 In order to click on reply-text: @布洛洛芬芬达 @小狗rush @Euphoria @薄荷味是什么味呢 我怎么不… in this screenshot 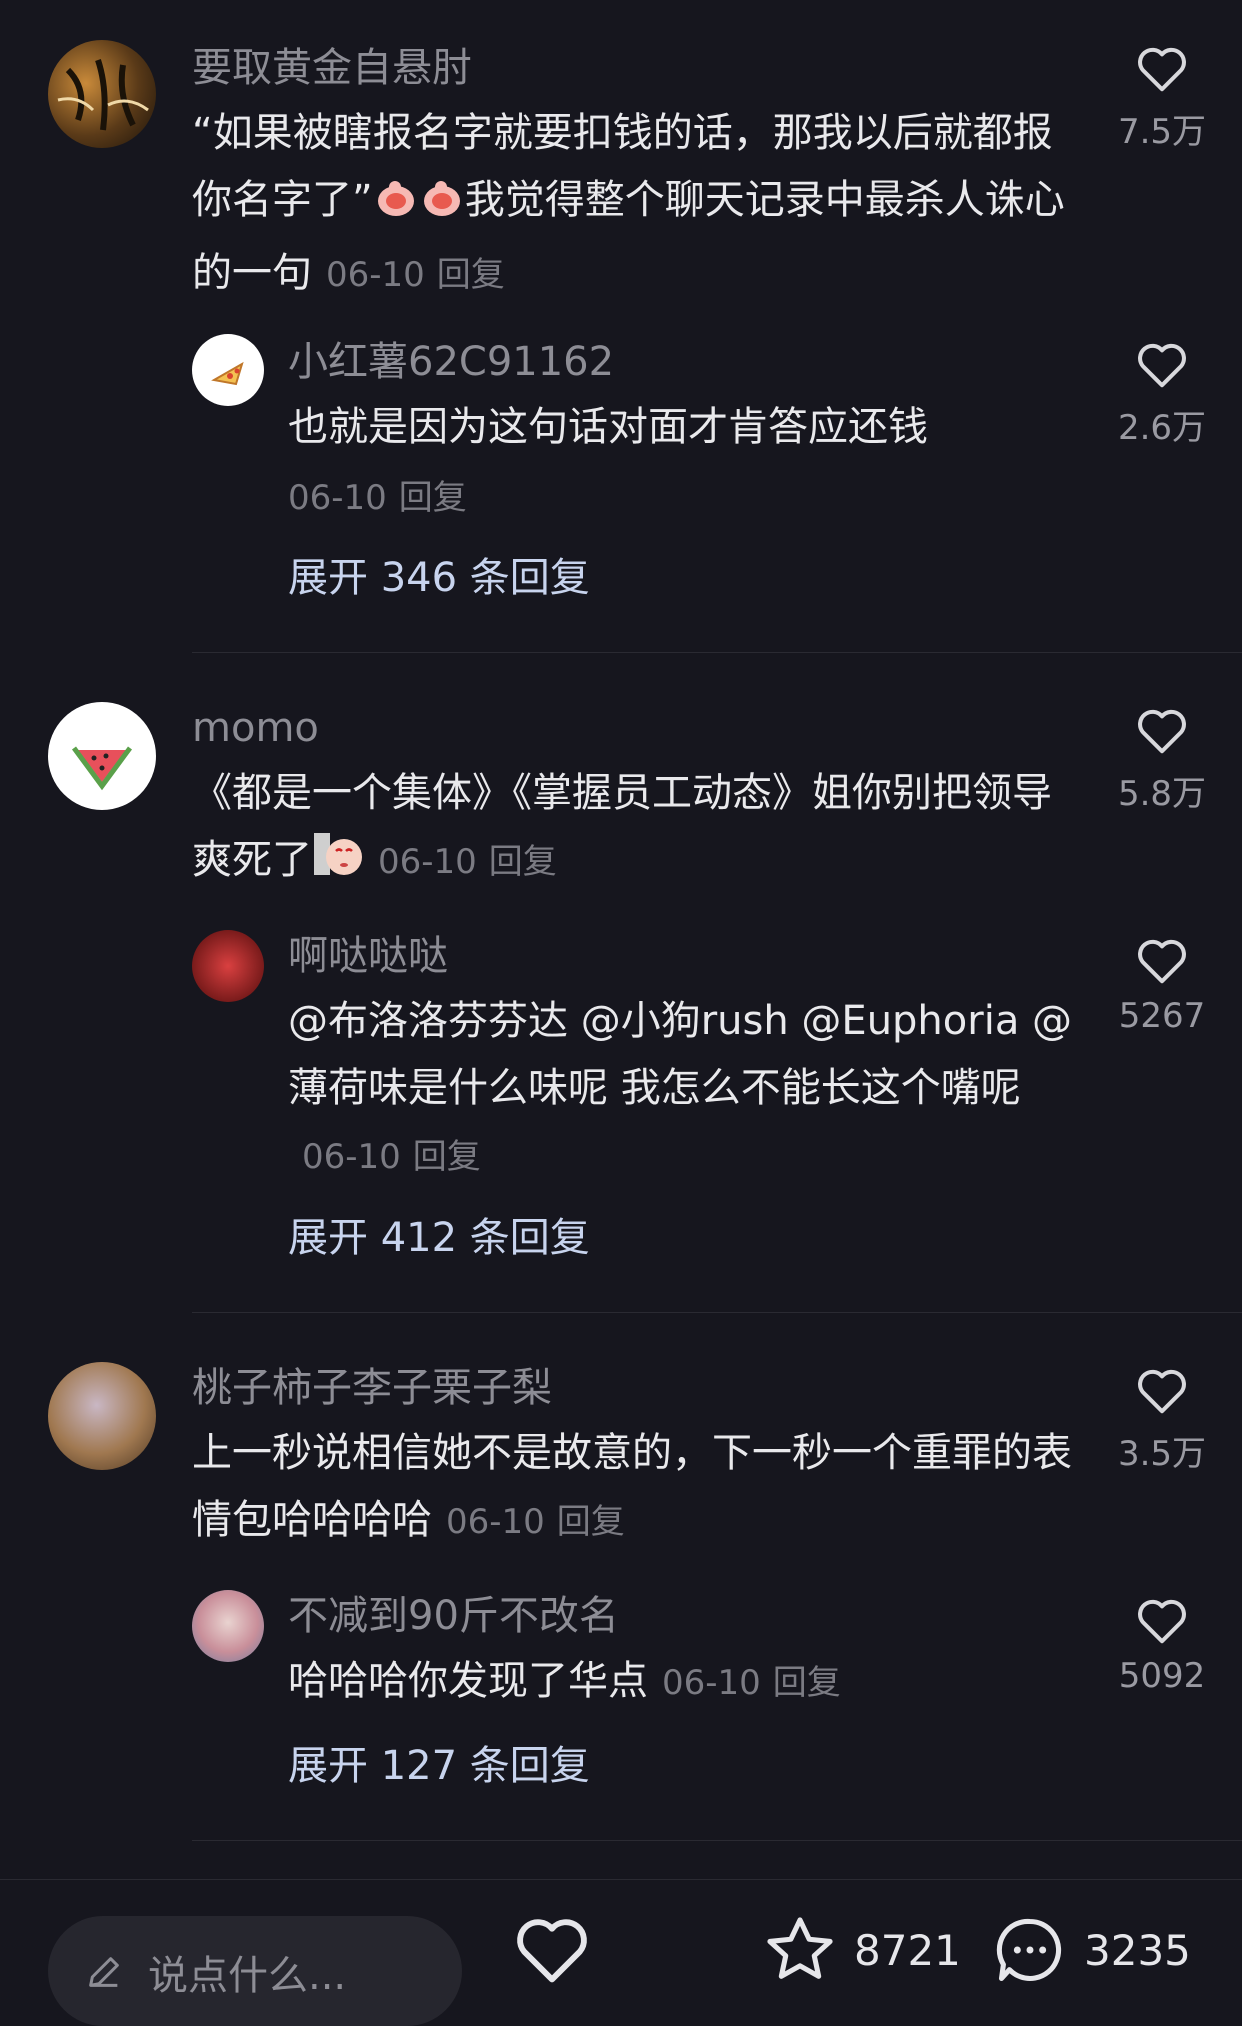, I will do `click(688, 1089)`.